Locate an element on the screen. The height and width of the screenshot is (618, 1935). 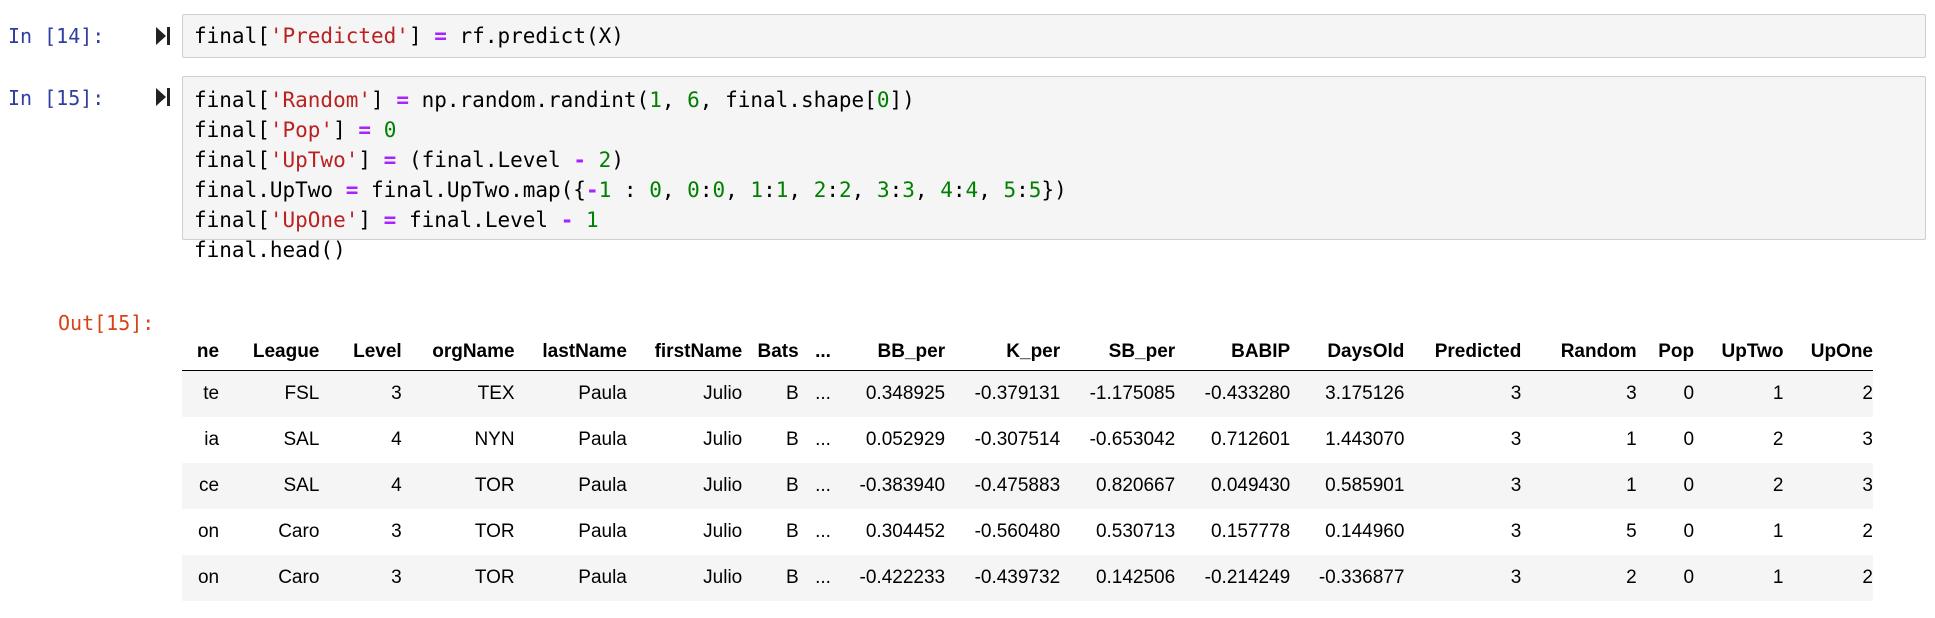
code-cell: final['Predicted'] = rf.predict(X) is located at coordinates (1054, 36).